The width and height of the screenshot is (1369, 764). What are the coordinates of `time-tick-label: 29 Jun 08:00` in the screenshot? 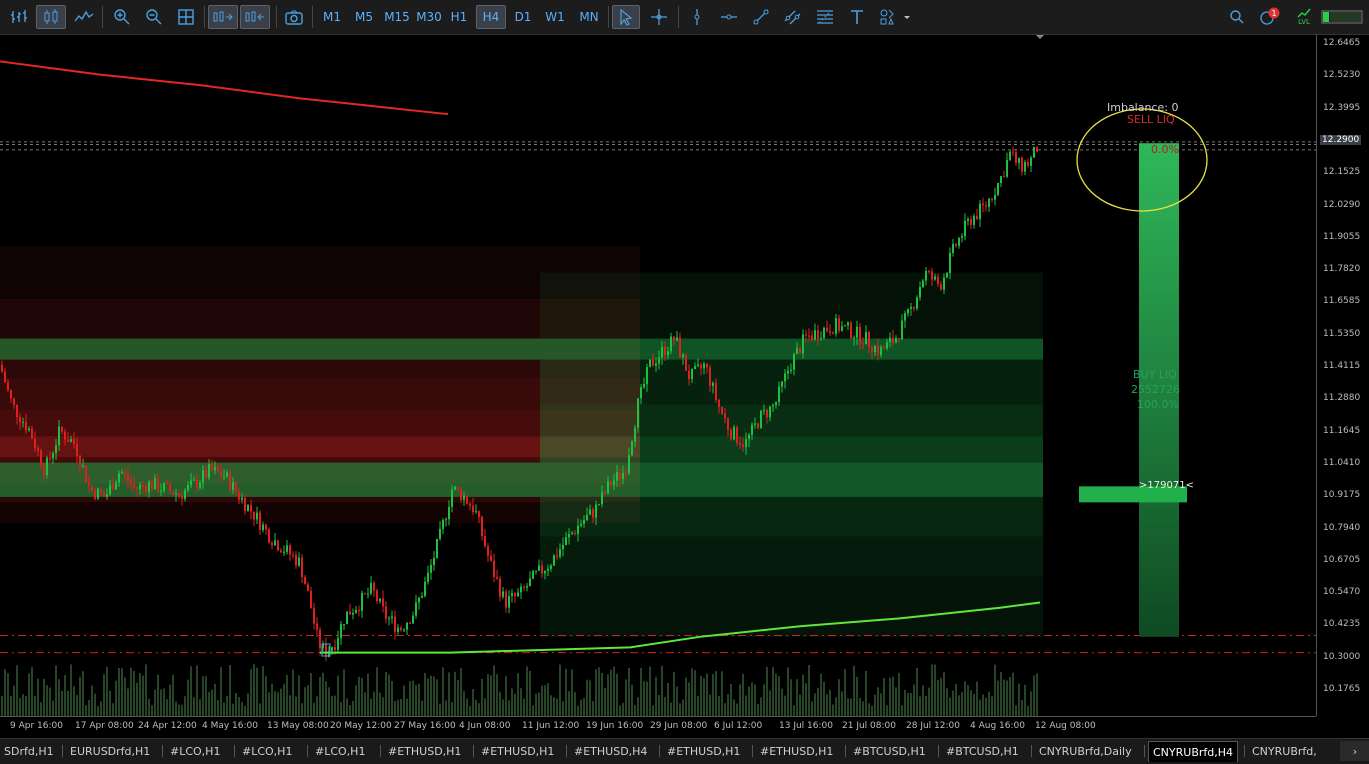 It's located at (679, 726).